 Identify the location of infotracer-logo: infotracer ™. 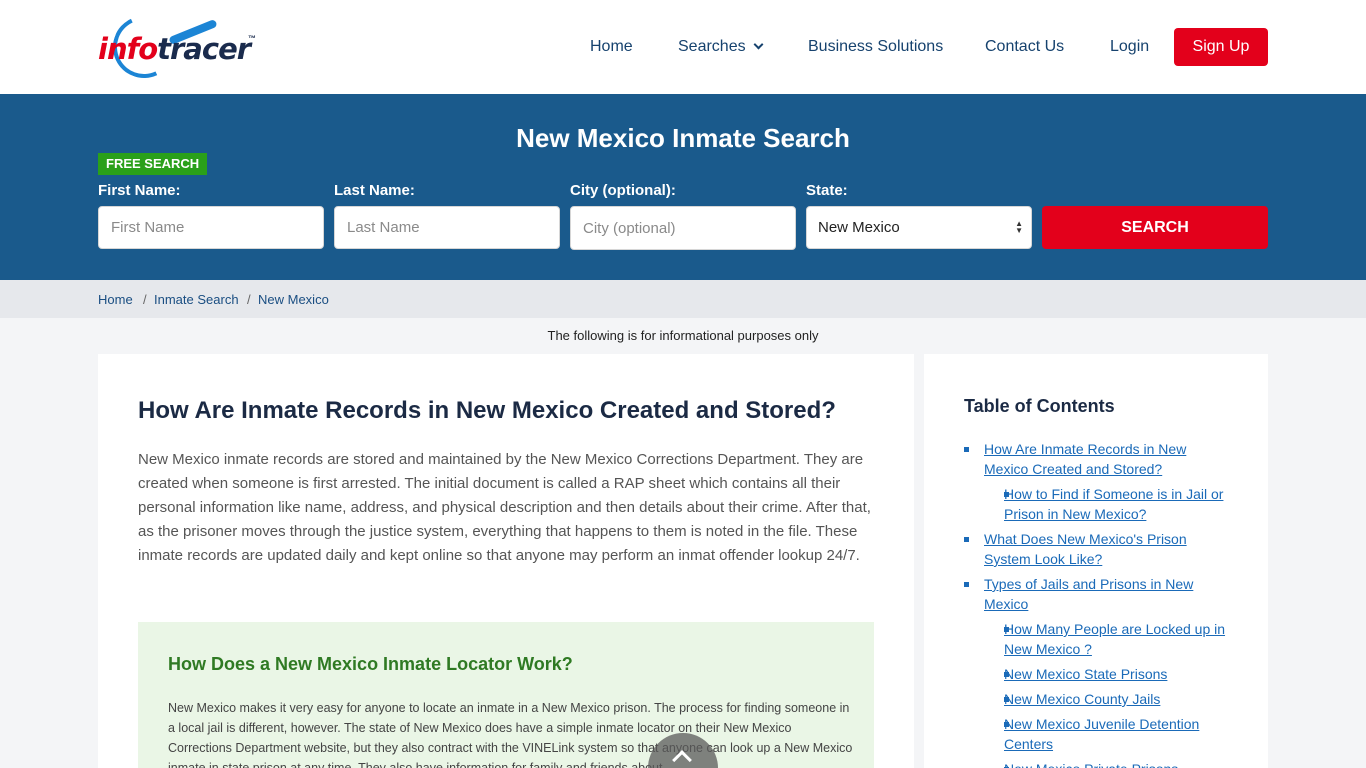
(180, 47).